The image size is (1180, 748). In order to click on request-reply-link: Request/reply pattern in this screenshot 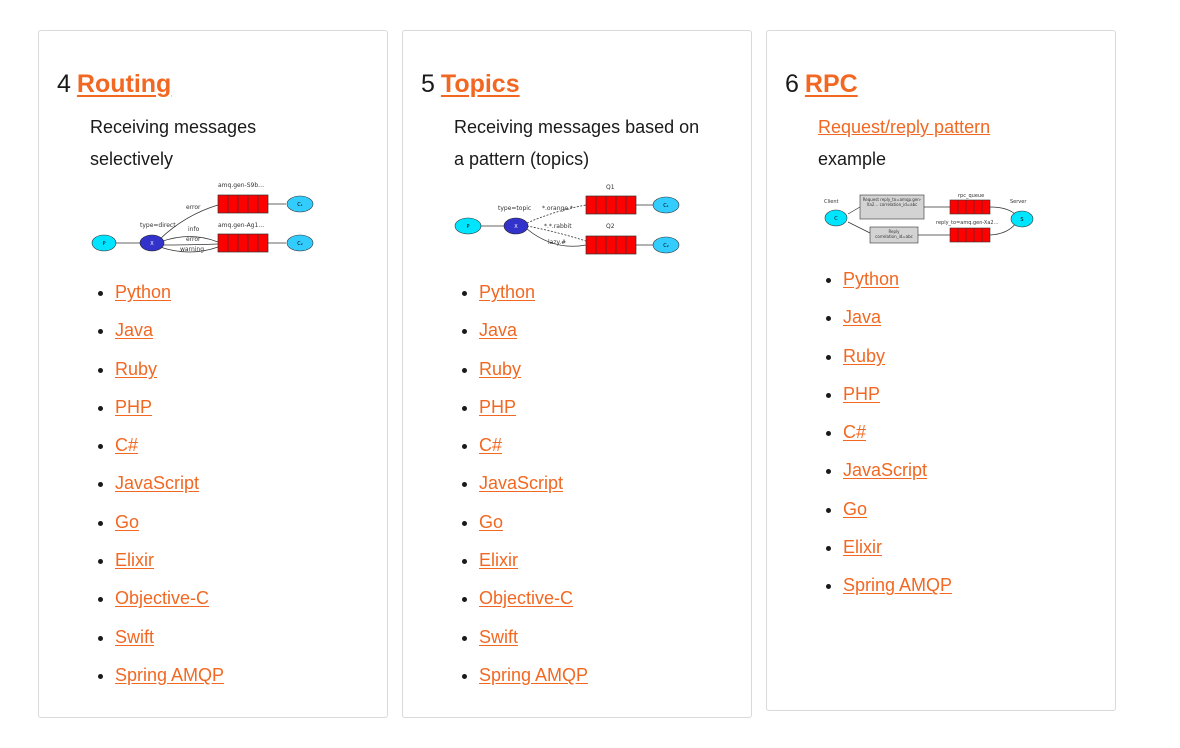, I will do `click(904, 127)`.